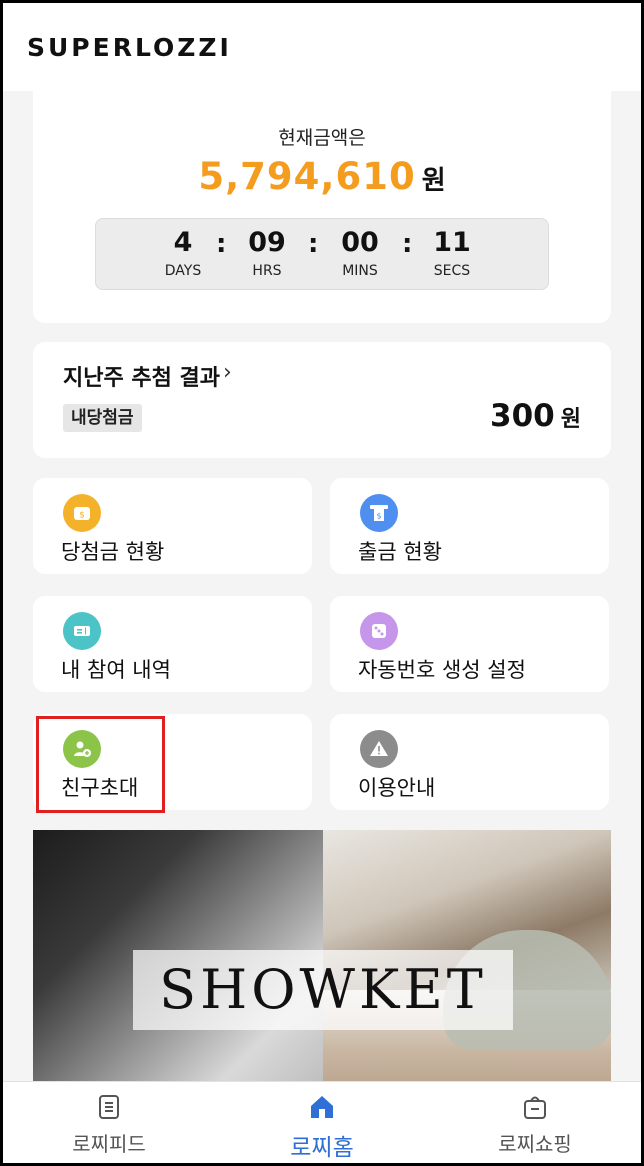 This screenshot has height=1166, width=644. What do you see at coordinates (109, 1107) in the screenshot?
I see `feed-icon` at bounding box center [109, 1107].